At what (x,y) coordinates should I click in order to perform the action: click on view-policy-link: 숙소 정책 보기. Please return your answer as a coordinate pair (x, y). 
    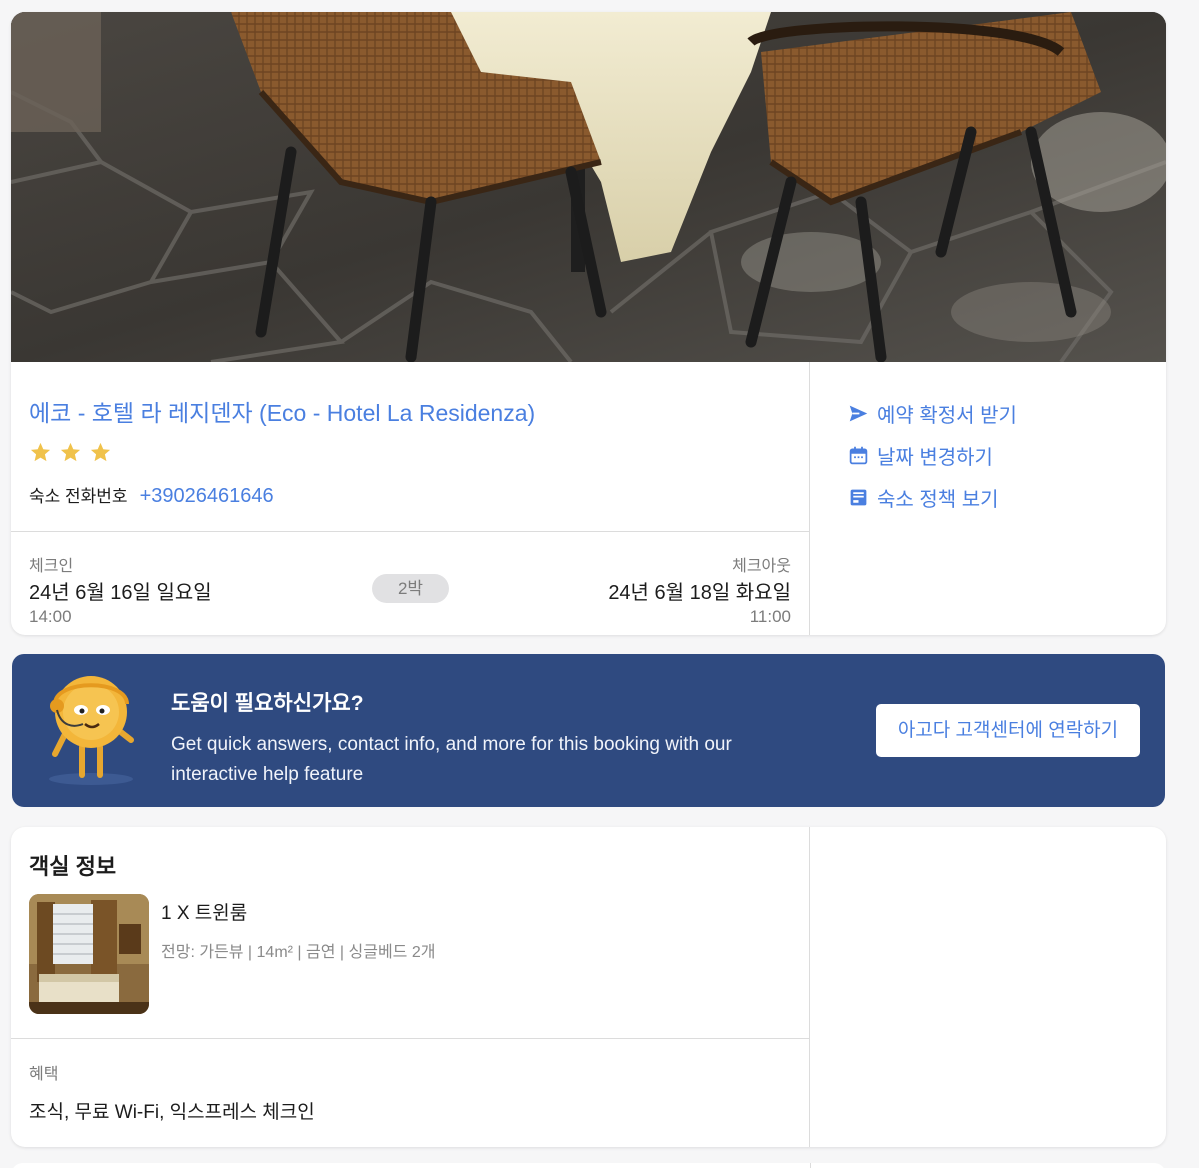
    Looking at the image, I should click on (923, 497).